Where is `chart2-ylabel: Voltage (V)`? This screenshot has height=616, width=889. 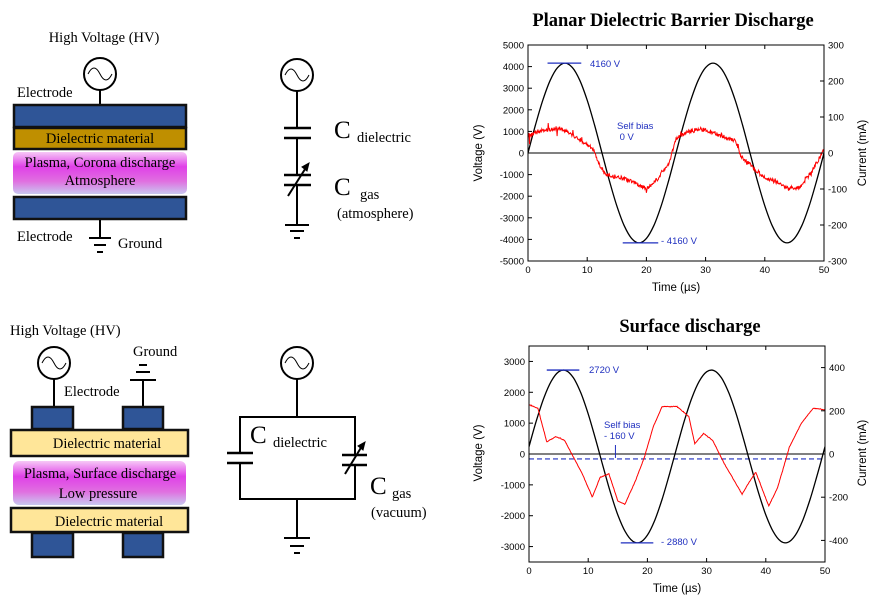
chart2-ylabel: Voltage (V) is located at coordinates (479, 452).